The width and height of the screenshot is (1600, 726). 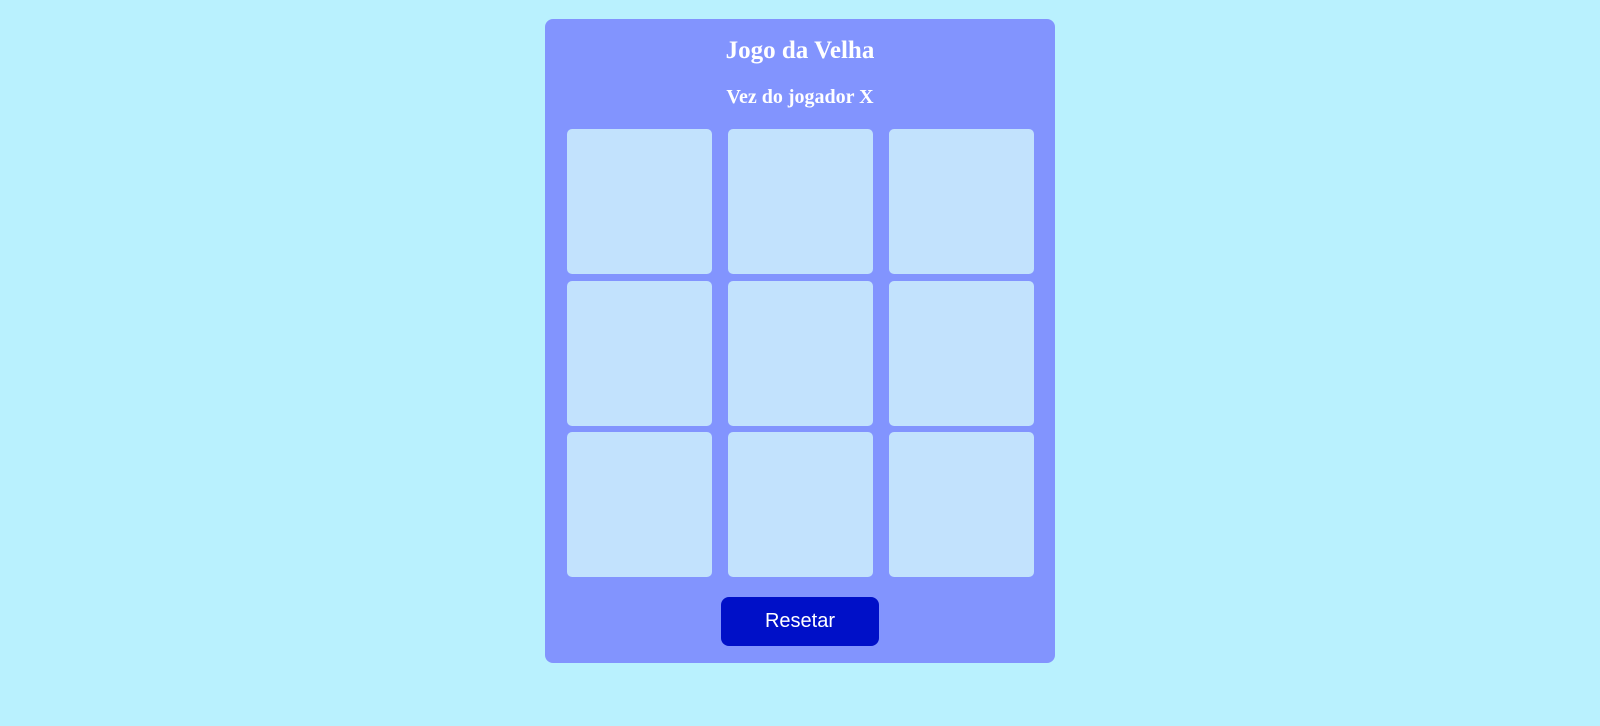 I want to click on turn-status: Vez do jogador X, so click(x=800, y=97).